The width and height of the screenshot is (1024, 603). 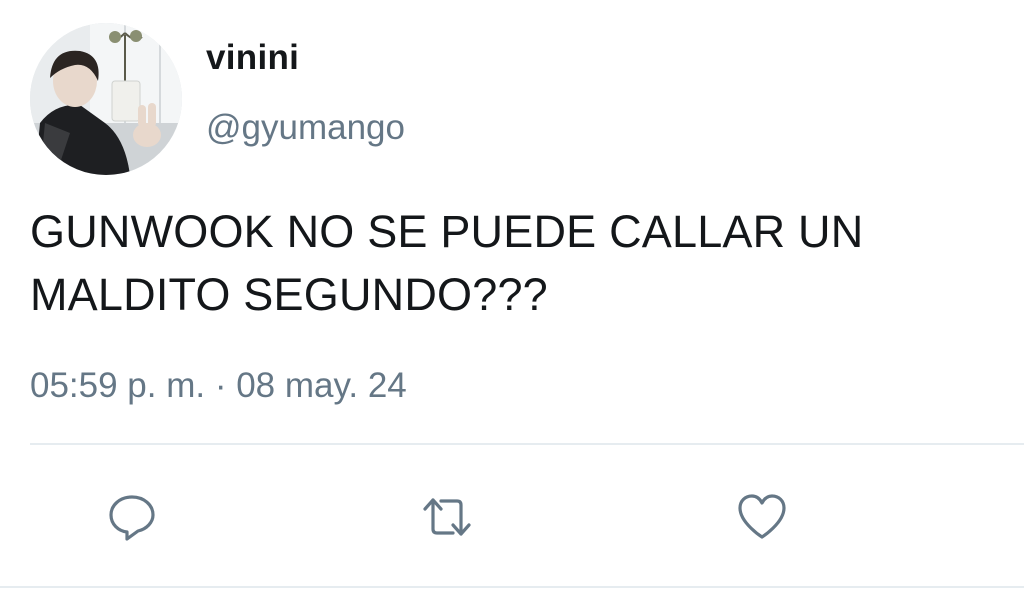 I want to click on display-name: vinini, so click(x=252, y=58).